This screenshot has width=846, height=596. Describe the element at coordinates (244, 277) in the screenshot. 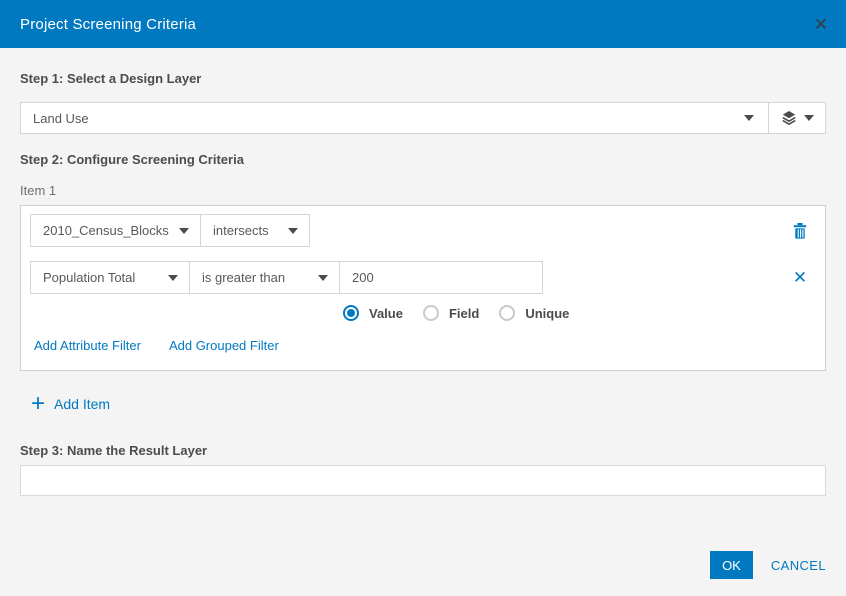

I see `filter-operator-value: is greater than` at that location.